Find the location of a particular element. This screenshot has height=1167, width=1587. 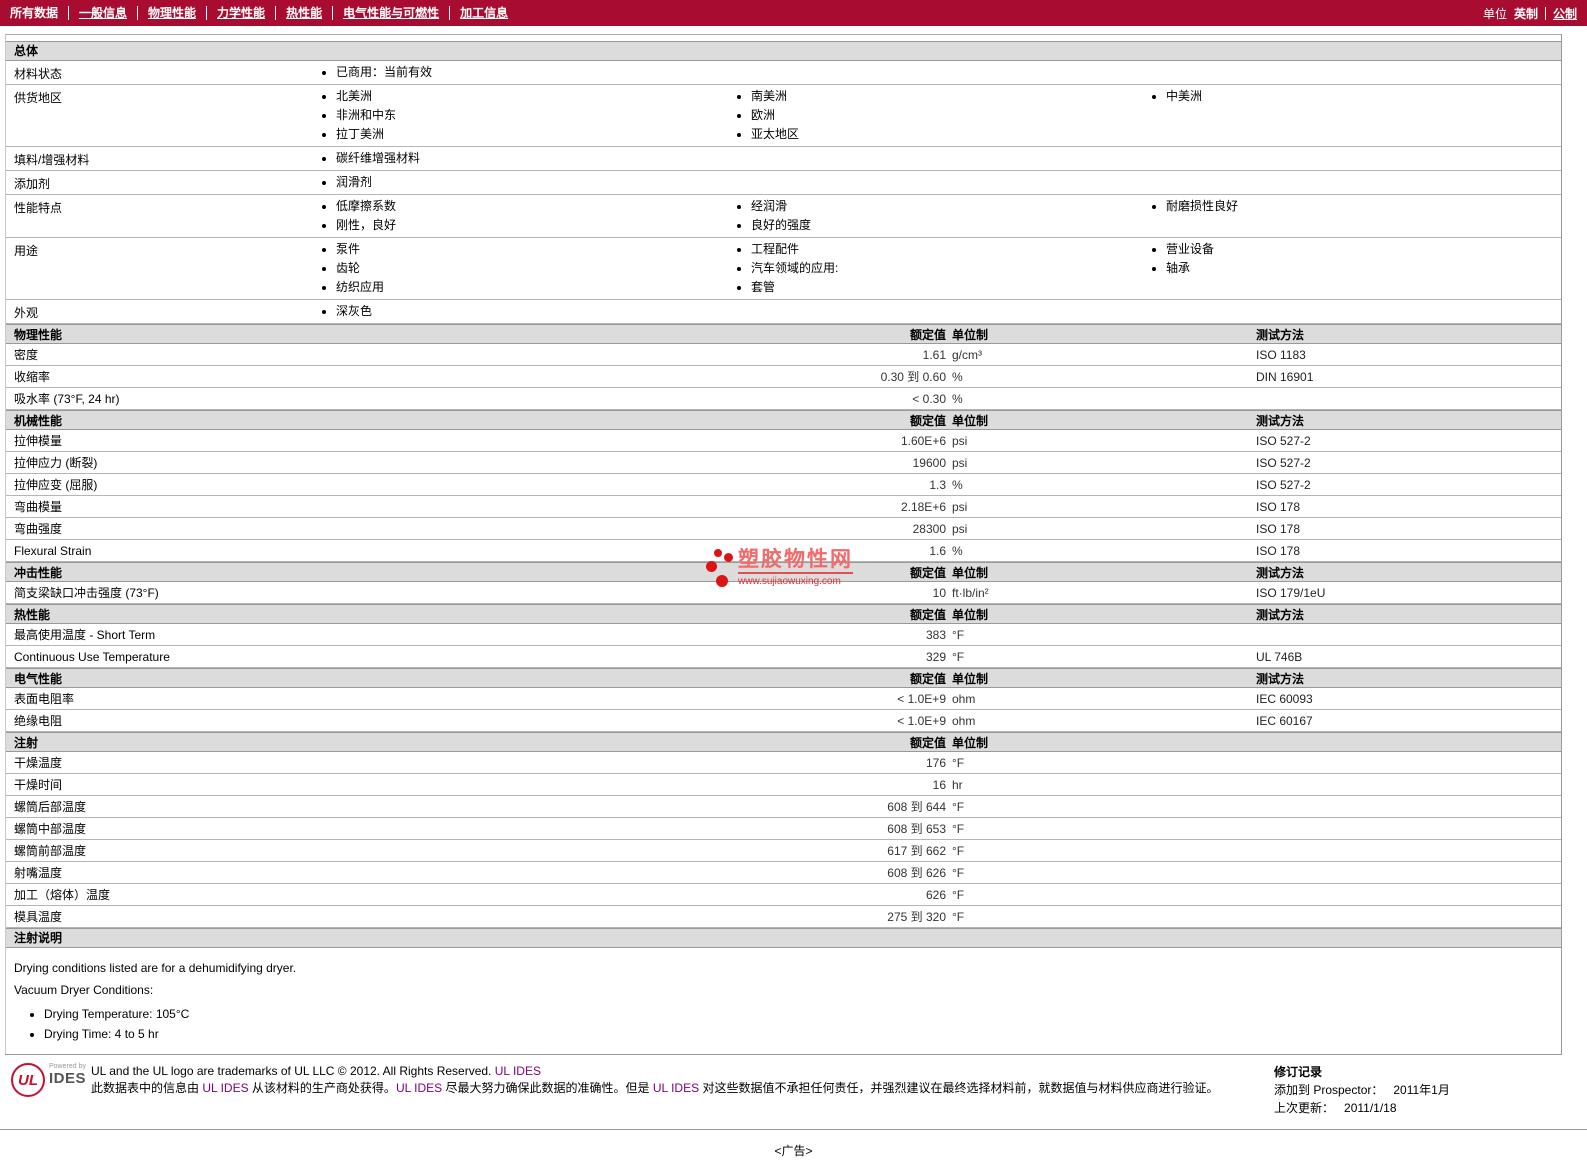

general-row: 添加剂 润滑剂 is located at coordinates (783, 183).